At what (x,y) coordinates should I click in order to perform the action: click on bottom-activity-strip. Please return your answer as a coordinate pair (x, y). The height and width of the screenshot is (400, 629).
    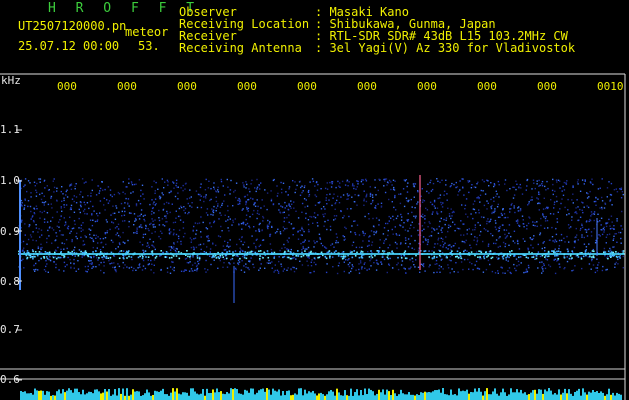
    Looking at the image, I should click on (321, 394).